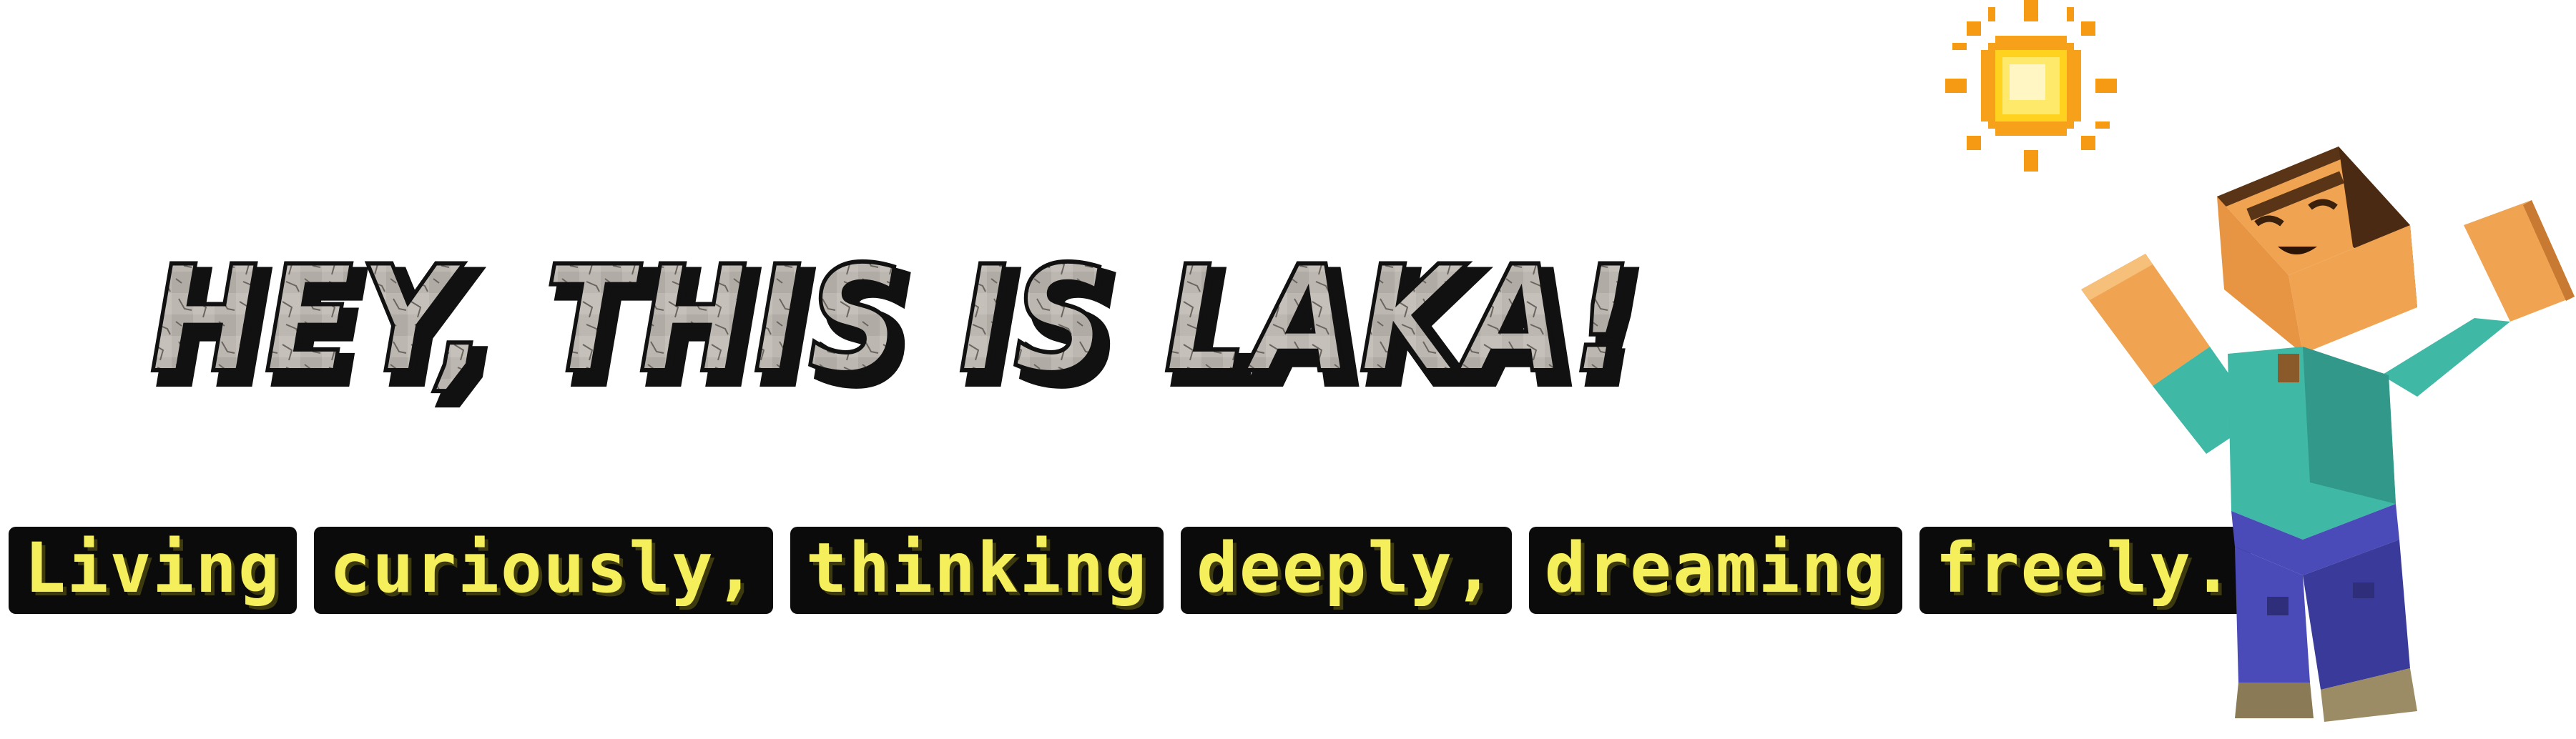  Describe the element at coordinates (153, 570) in the screenshot. I see `subtitle-word: Living` at that location.